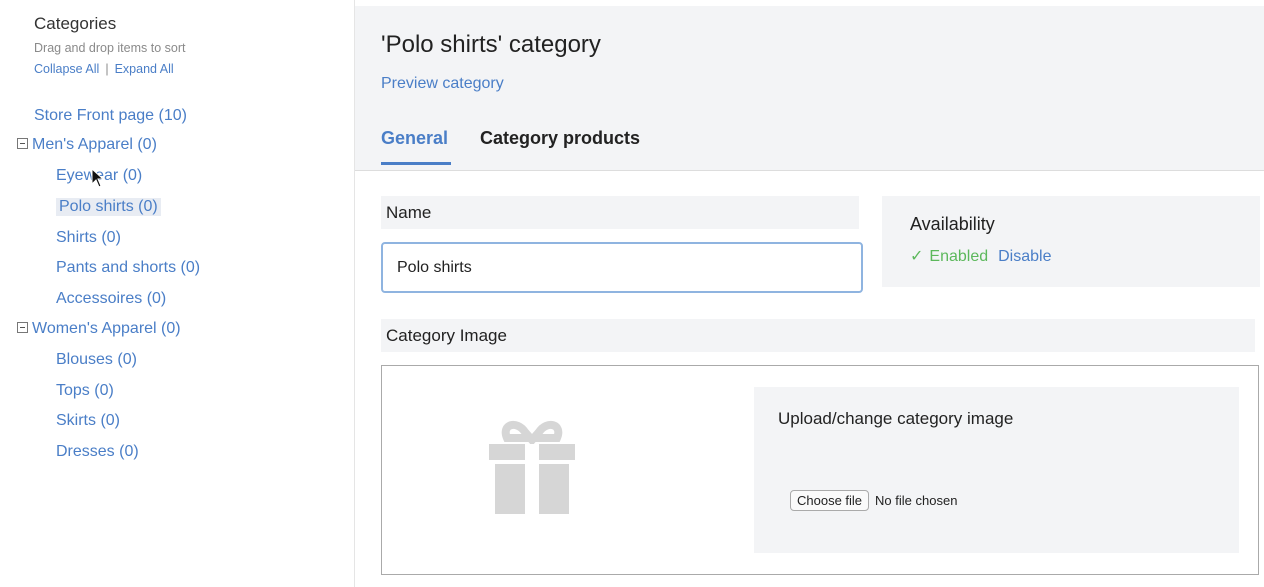 The height and width of the screenshot is (587, 1264). I want to click on choose-file-button: Choose file, so click(830, 500).